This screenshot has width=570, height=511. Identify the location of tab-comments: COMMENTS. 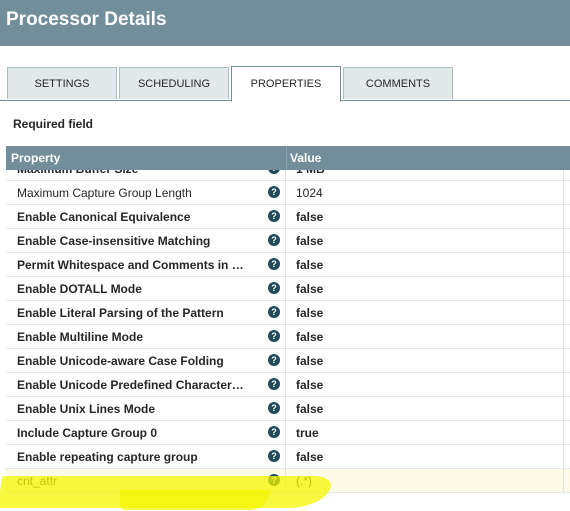
(398, 83).